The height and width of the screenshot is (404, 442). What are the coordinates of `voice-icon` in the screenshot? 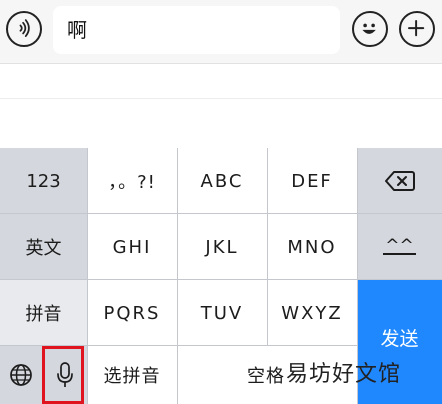 It's located at (24, 28).